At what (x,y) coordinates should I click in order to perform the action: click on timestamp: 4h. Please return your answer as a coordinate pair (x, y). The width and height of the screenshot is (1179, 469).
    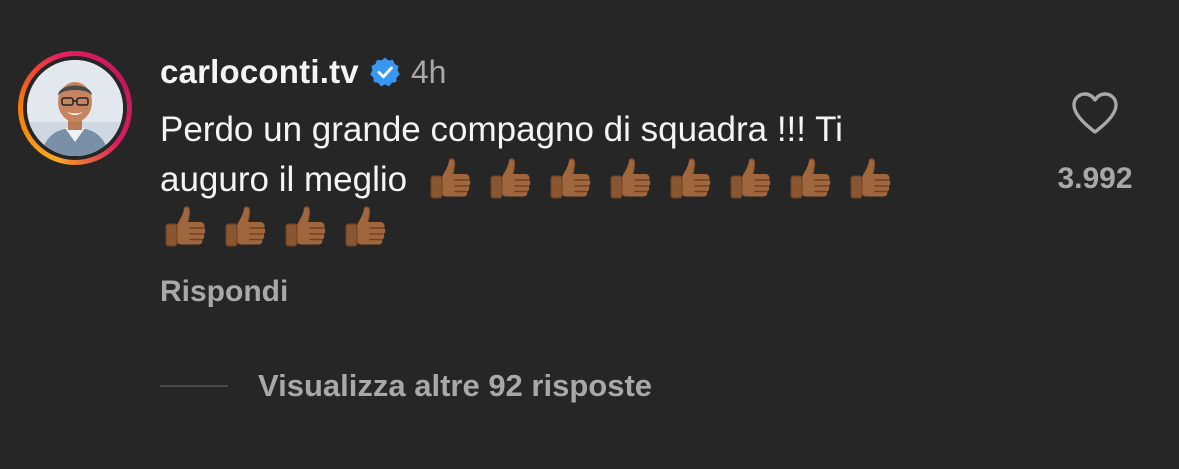
    Looking at the image, I should click on (428, 71).